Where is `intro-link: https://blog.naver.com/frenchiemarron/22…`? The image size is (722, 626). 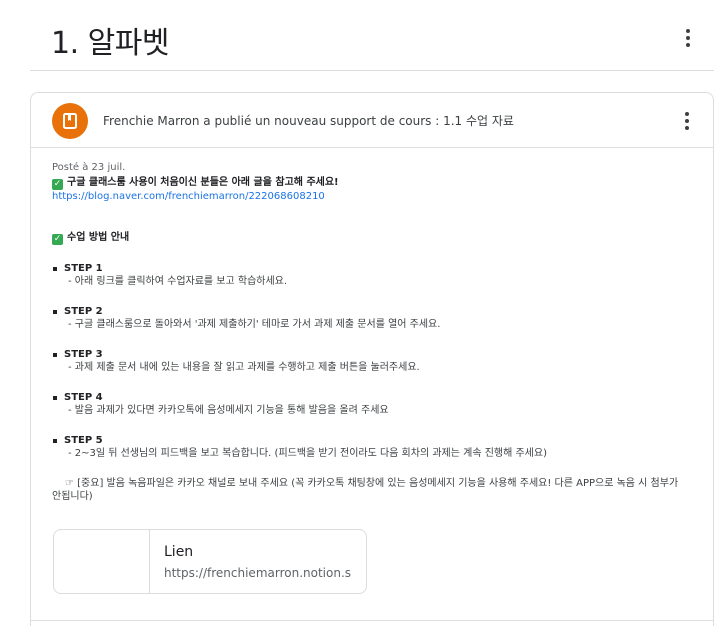
intro-link: https://blog.naver.com/frenchiemarron/22… is located at coordinates (372, 196).